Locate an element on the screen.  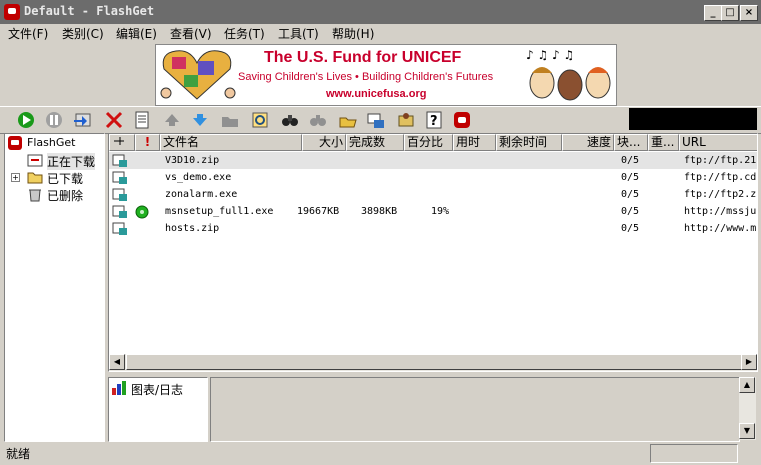
row-filename: msnsetup_full1.exe is located at coordinates (219, 211).